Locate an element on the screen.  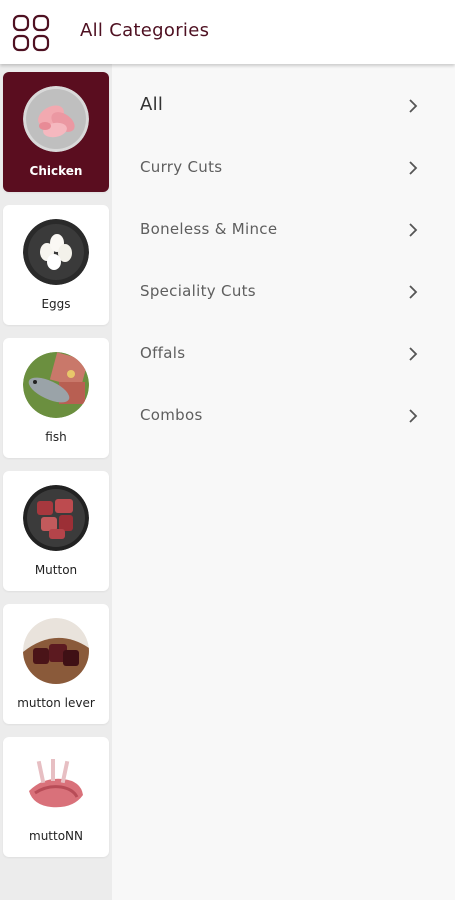
subcategory-label: Boneless & Mince is located at coordinates (209, 229).